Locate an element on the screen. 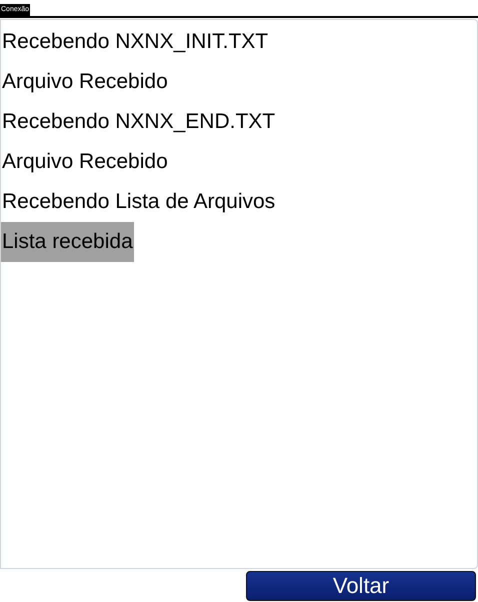 Image resolution: width=478 pixels, height=602 pixels. log-entry: Lista recebida is located at coordinates (67, 242).